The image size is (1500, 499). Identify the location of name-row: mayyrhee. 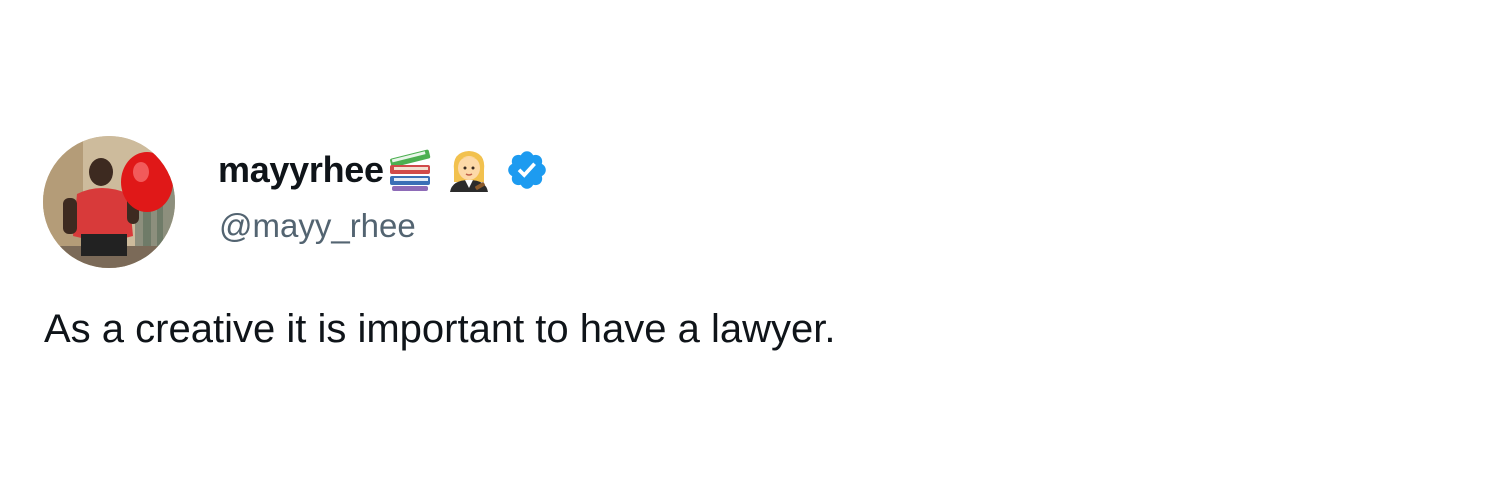
(383, 170).